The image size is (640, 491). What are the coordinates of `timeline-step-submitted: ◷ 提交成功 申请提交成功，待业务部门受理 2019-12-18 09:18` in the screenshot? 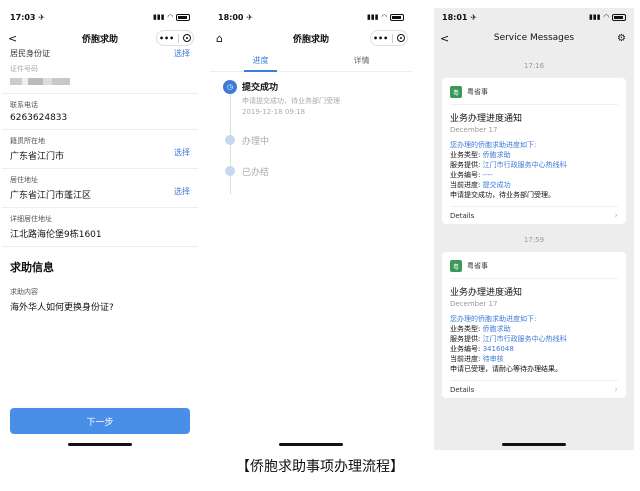 It's located at (311, 98).